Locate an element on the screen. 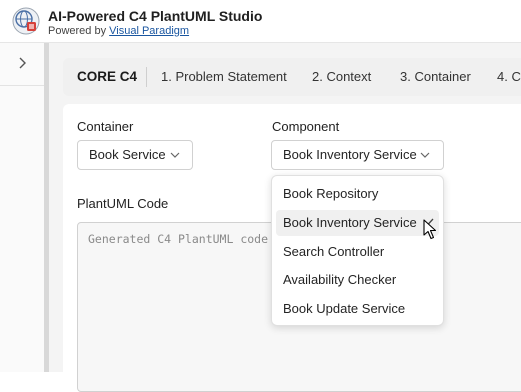  container-label: Container is located at coordinates (105, 126).